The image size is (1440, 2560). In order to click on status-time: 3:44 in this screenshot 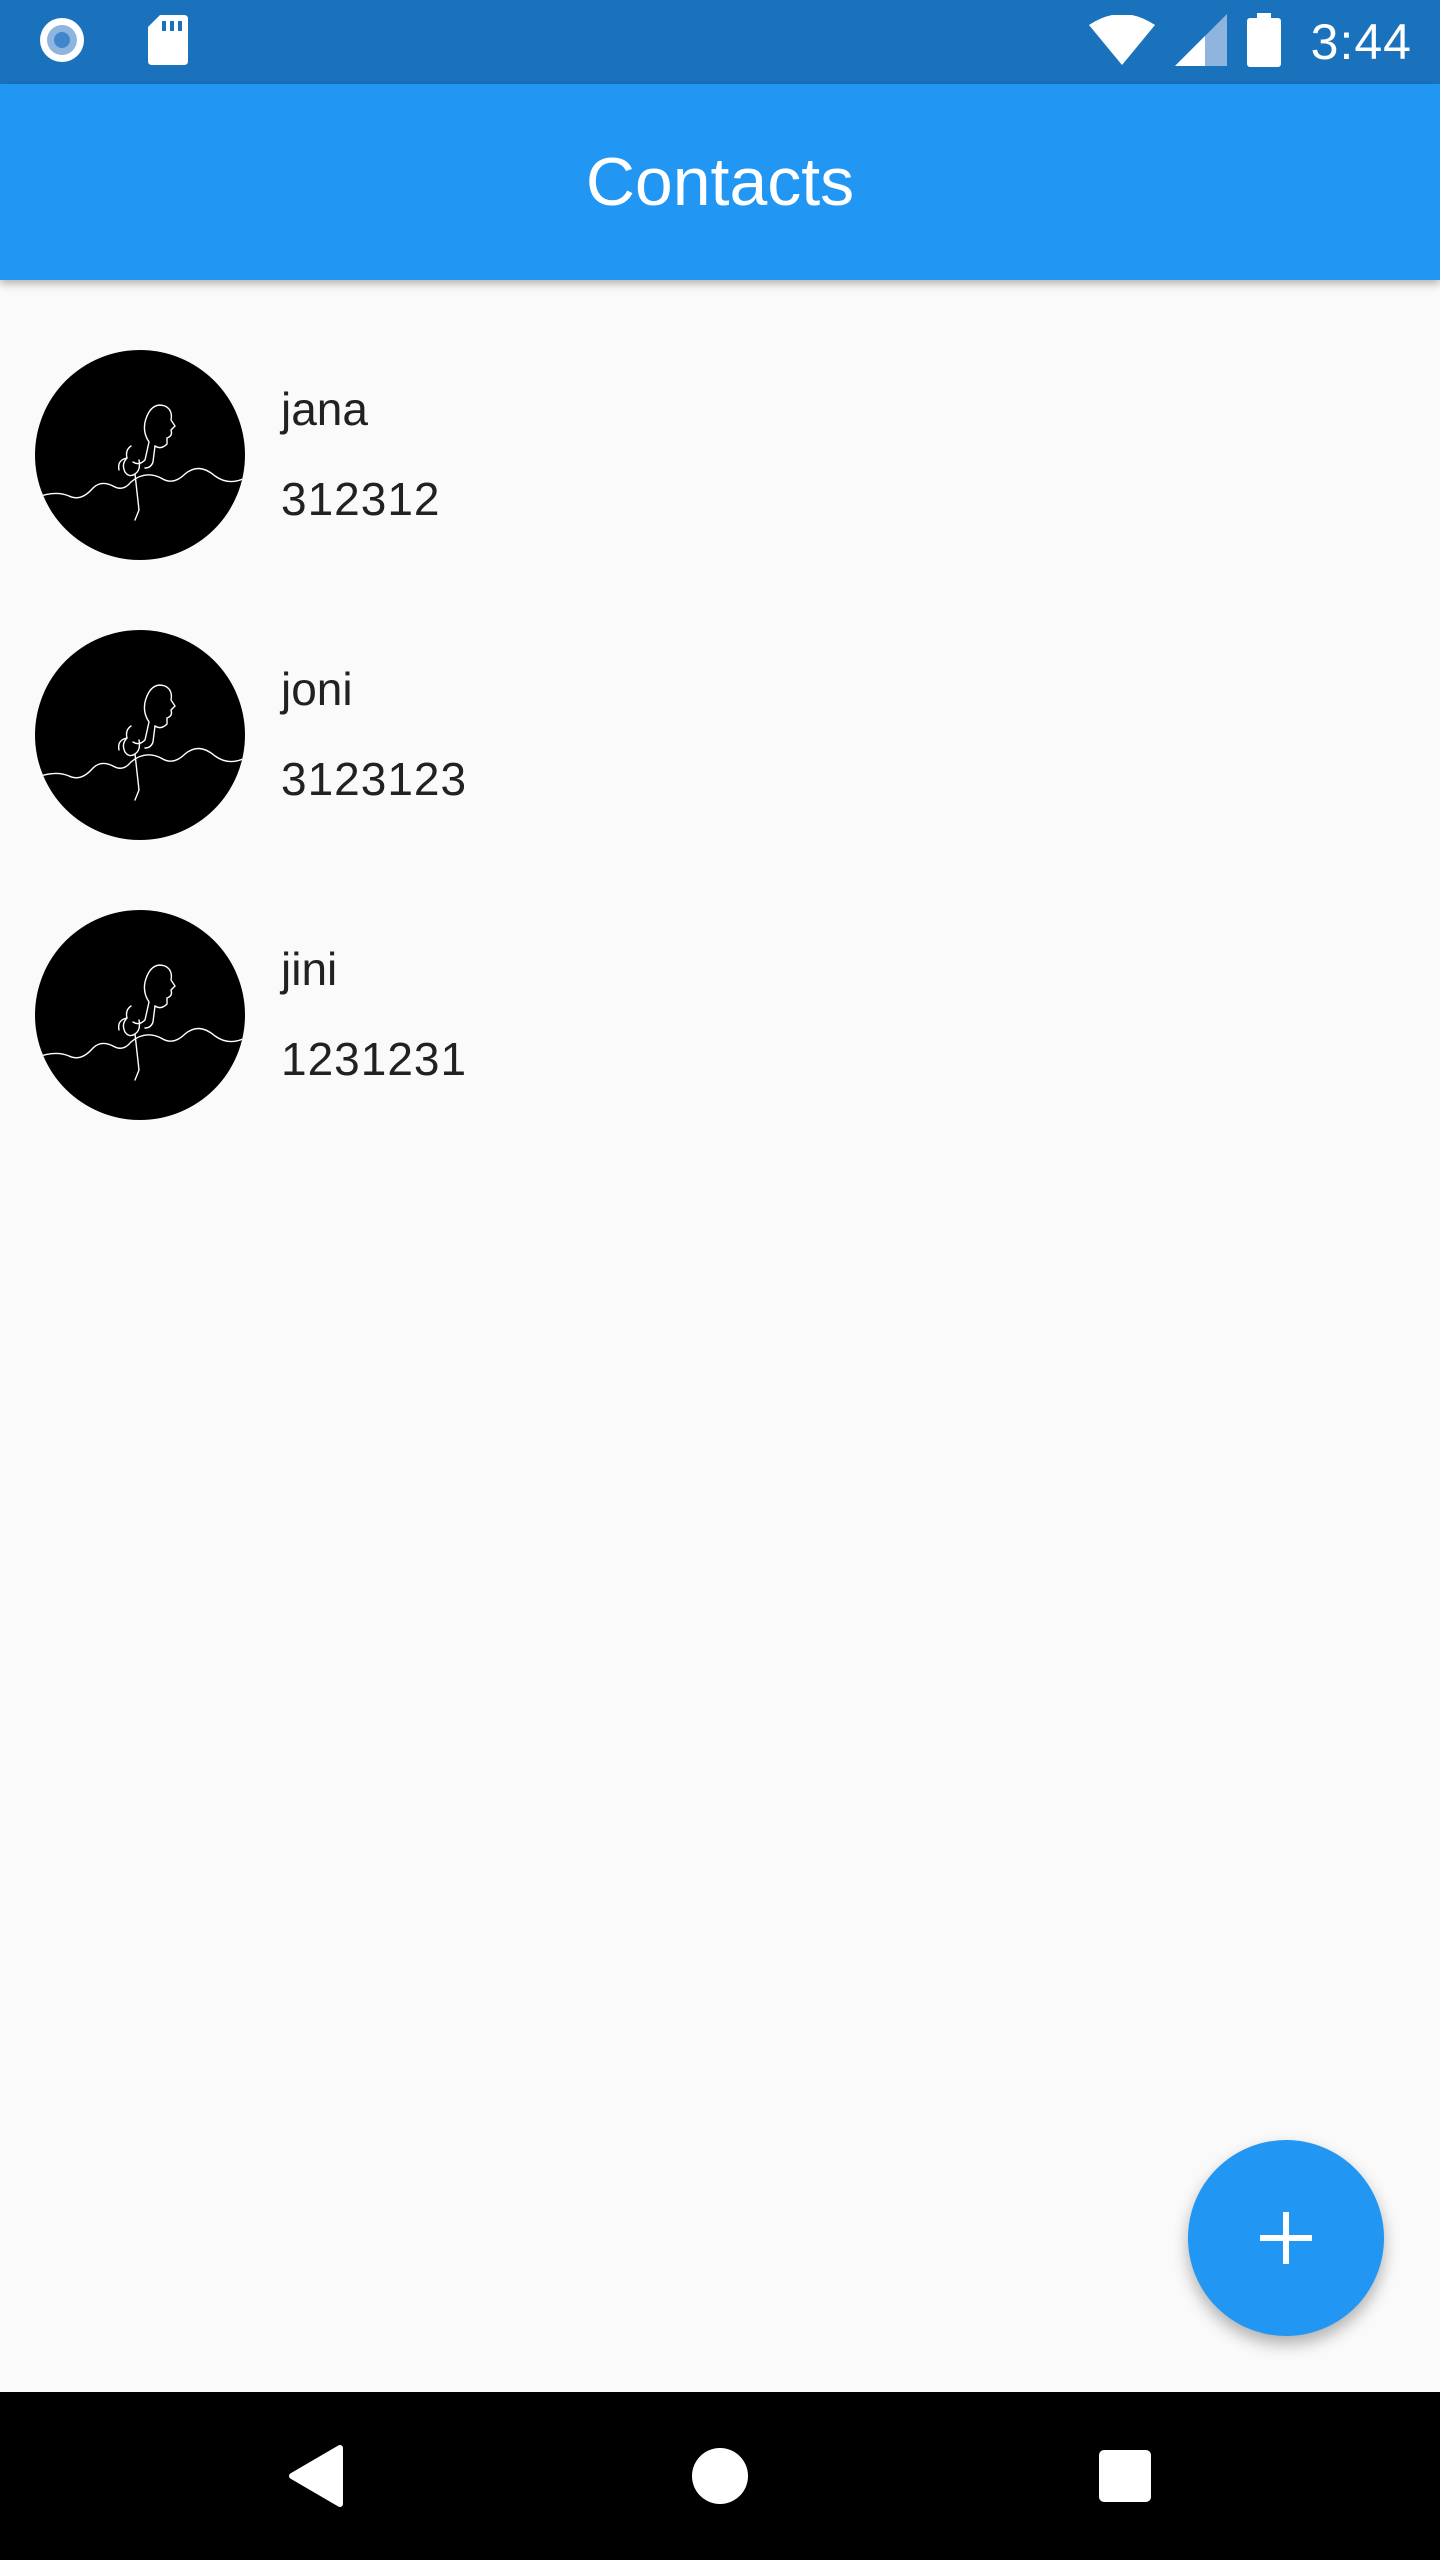, I will do `click(1361, 42)`.